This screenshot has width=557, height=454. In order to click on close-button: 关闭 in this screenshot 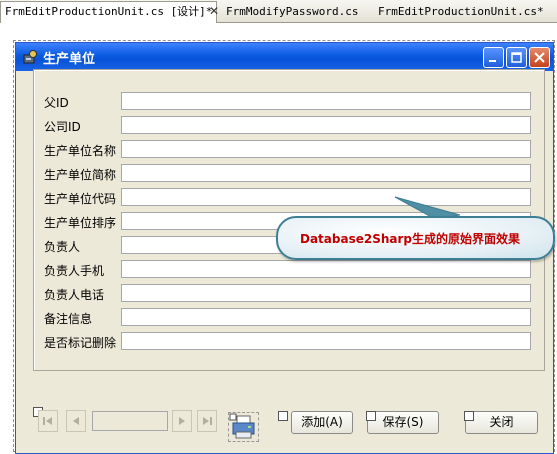, I will do `click(501, 422)`.